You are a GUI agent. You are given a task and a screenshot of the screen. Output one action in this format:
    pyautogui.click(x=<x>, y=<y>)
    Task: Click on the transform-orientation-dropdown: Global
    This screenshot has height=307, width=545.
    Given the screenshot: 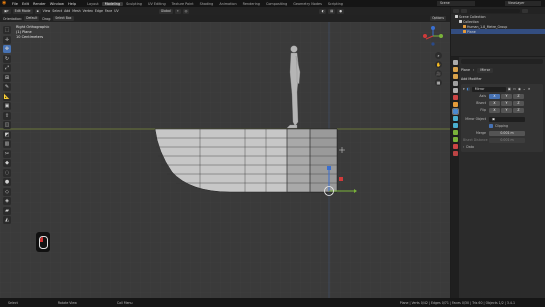 What is the action you would take?
    pyautogui.click(x=165, y=11)
    